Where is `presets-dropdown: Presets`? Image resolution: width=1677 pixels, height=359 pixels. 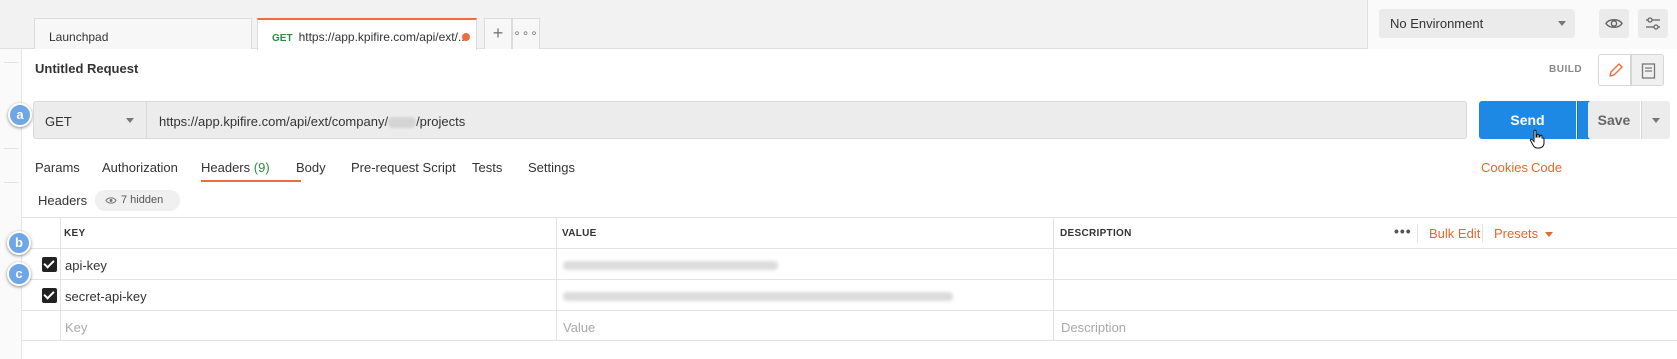 presets-dropdown: Presets is located at coordinates (1524, 233).